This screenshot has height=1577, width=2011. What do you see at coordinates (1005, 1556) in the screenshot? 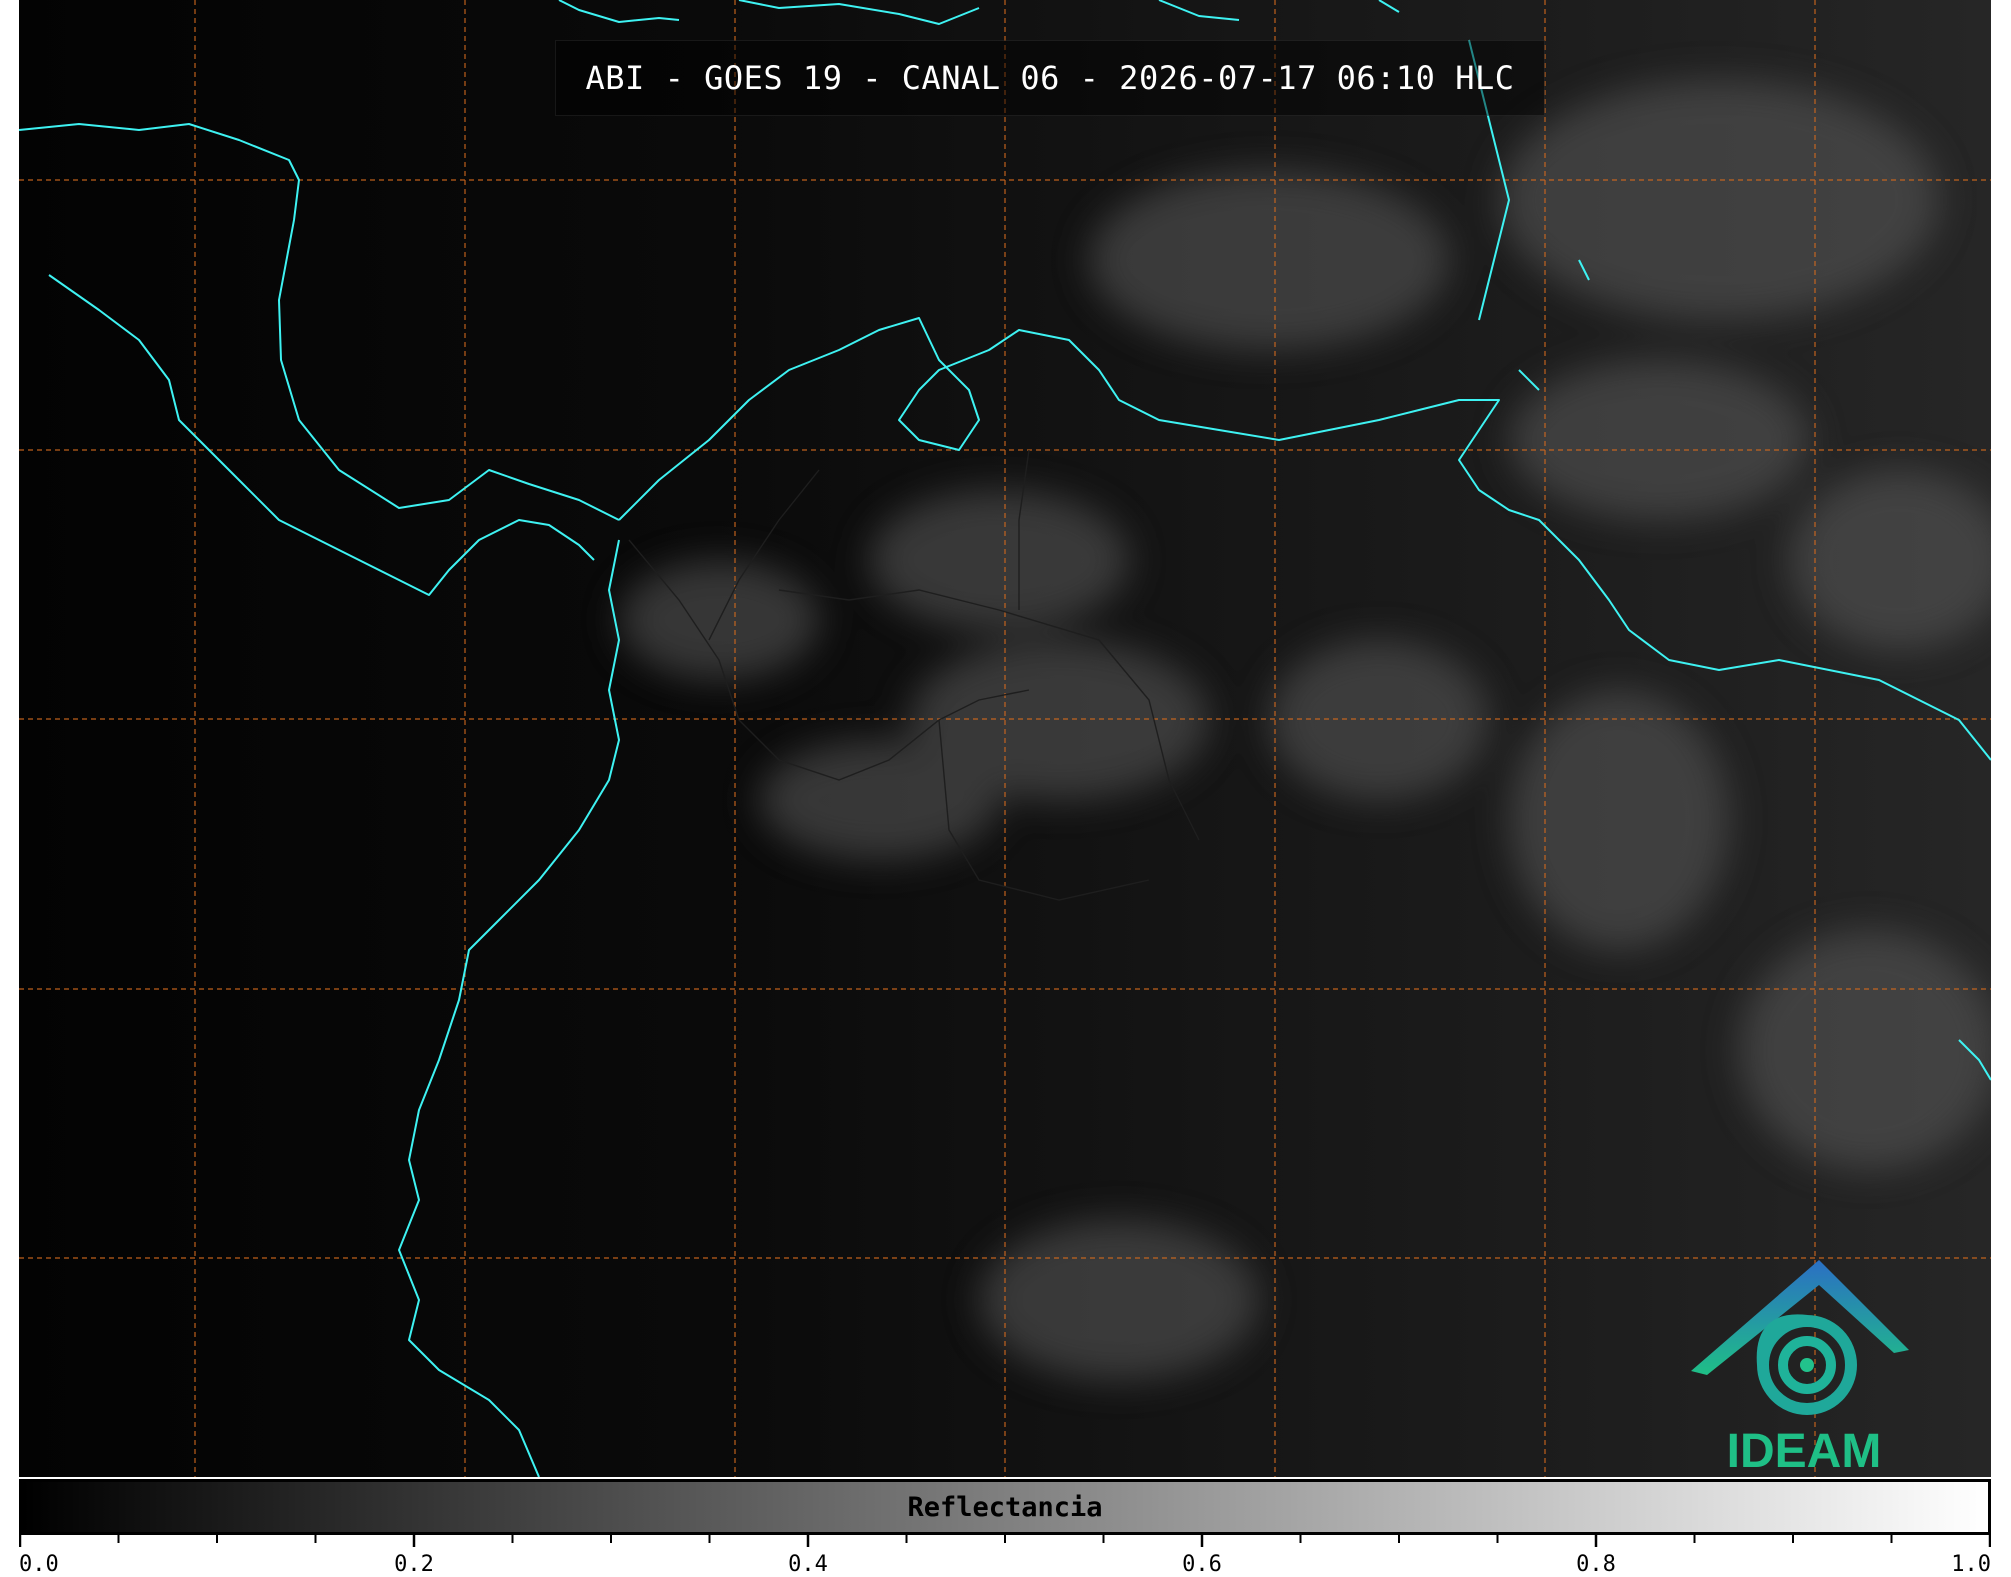
I see `colorbar-axis: 0.0 0.2 0.4 0.6 0.8 1.0` at bounding box center [1005, 1556].